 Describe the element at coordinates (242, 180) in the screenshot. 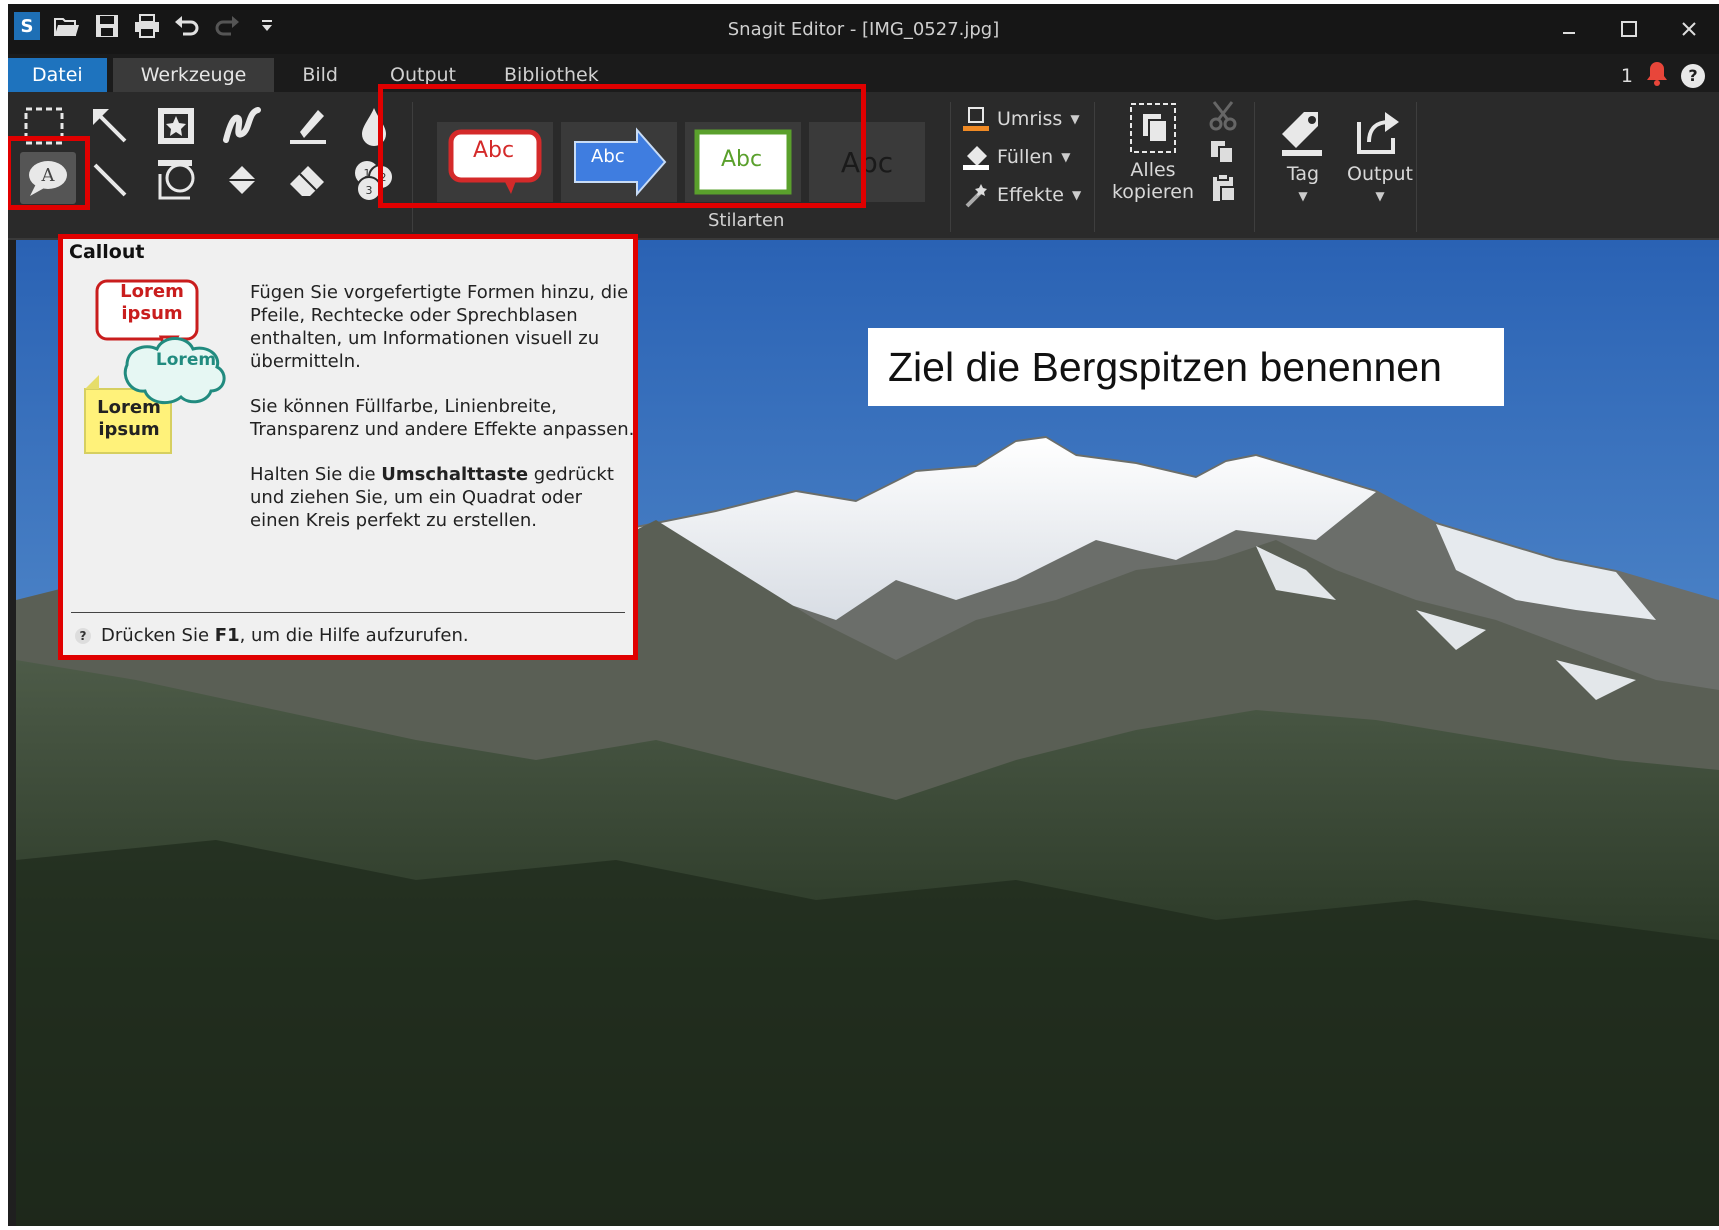

I see `fill-icon` at that location.